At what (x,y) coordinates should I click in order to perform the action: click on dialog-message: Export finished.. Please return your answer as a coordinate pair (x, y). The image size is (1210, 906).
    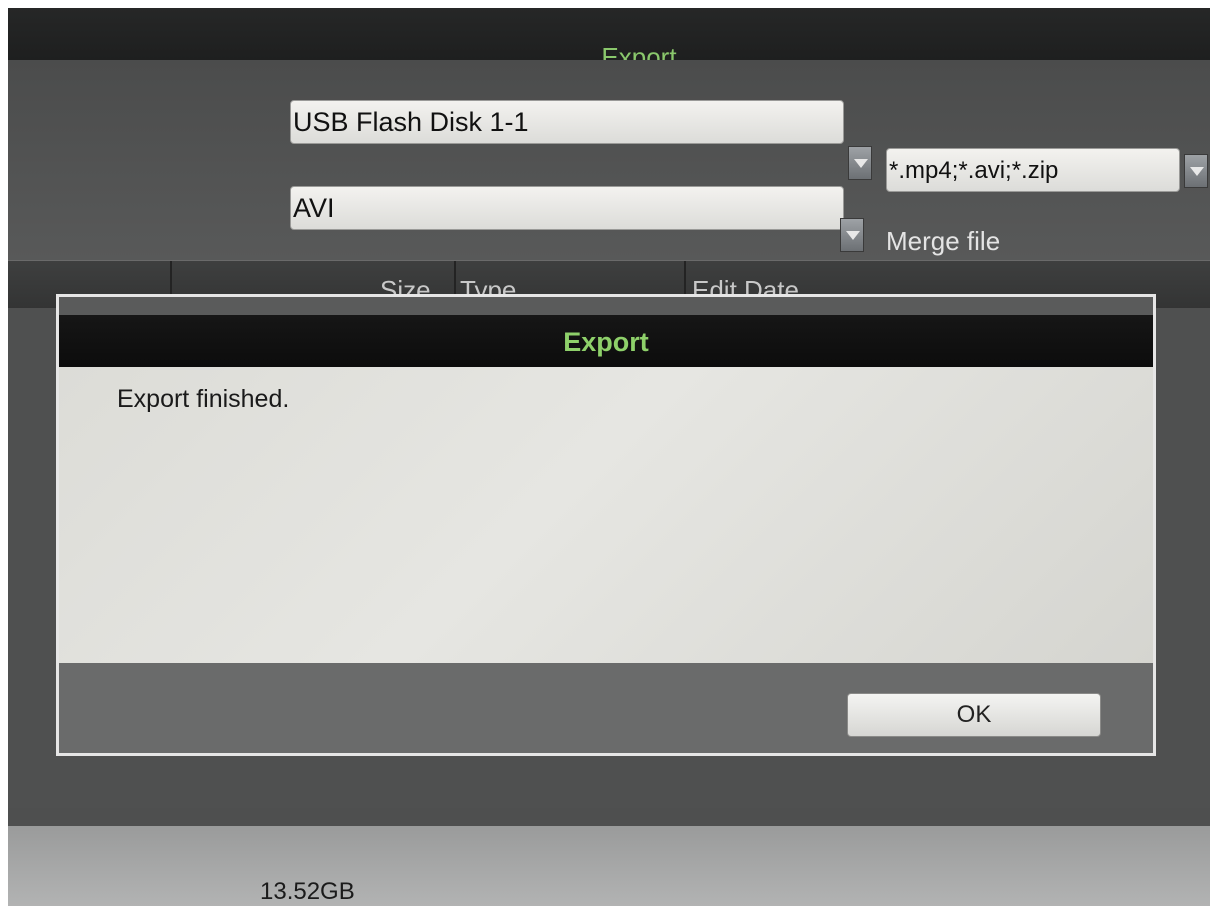
    Looking at the image, I should click on (203, 399).